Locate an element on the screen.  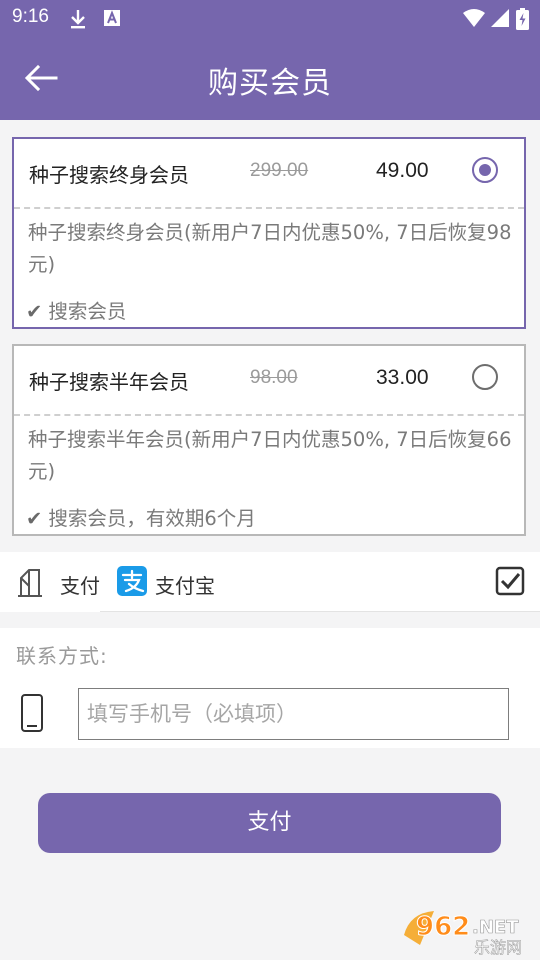
a-notification-icon is located at coordinates (112, 18).